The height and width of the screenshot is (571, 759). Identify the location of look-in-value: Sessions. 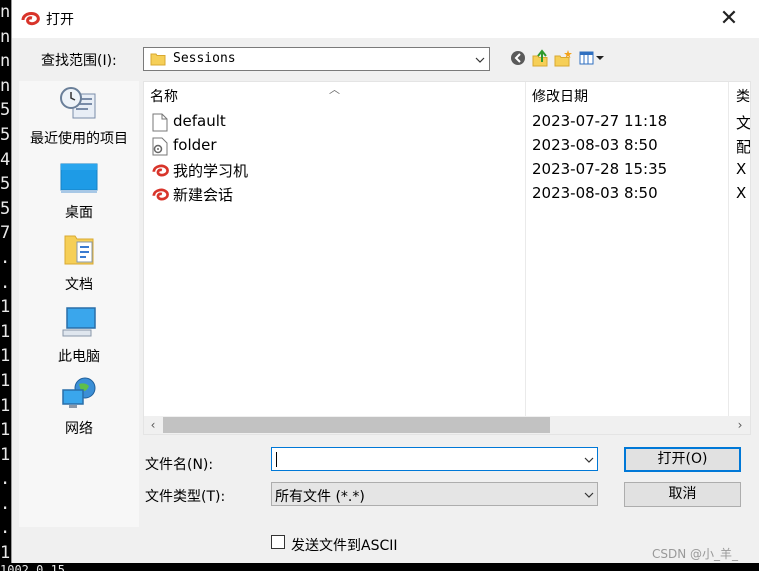
(204, 58).